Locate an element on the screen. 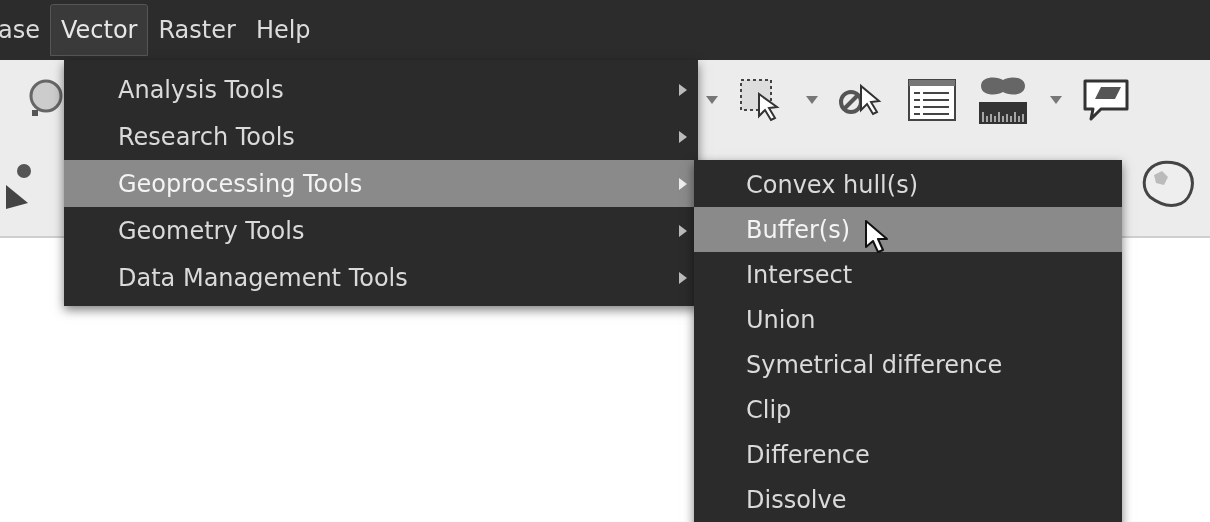 The width and height of the screenshot is (1210, 522). menu-item: Dissolve is located at coordinates (908, 499).